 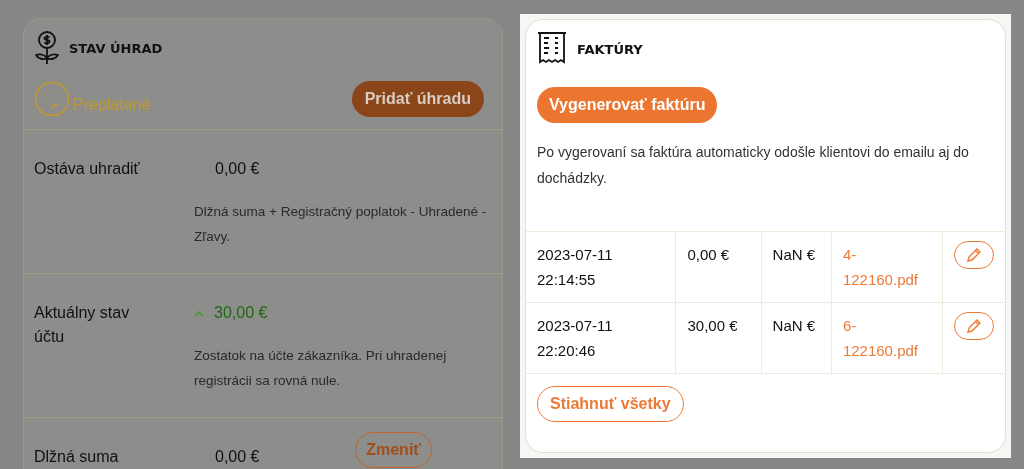 What do you see at coordinates (575, 338) in the screenshot?
I see `date-time-cell: 2023-07-11 22:20:46` at bounding box center [575, 338].